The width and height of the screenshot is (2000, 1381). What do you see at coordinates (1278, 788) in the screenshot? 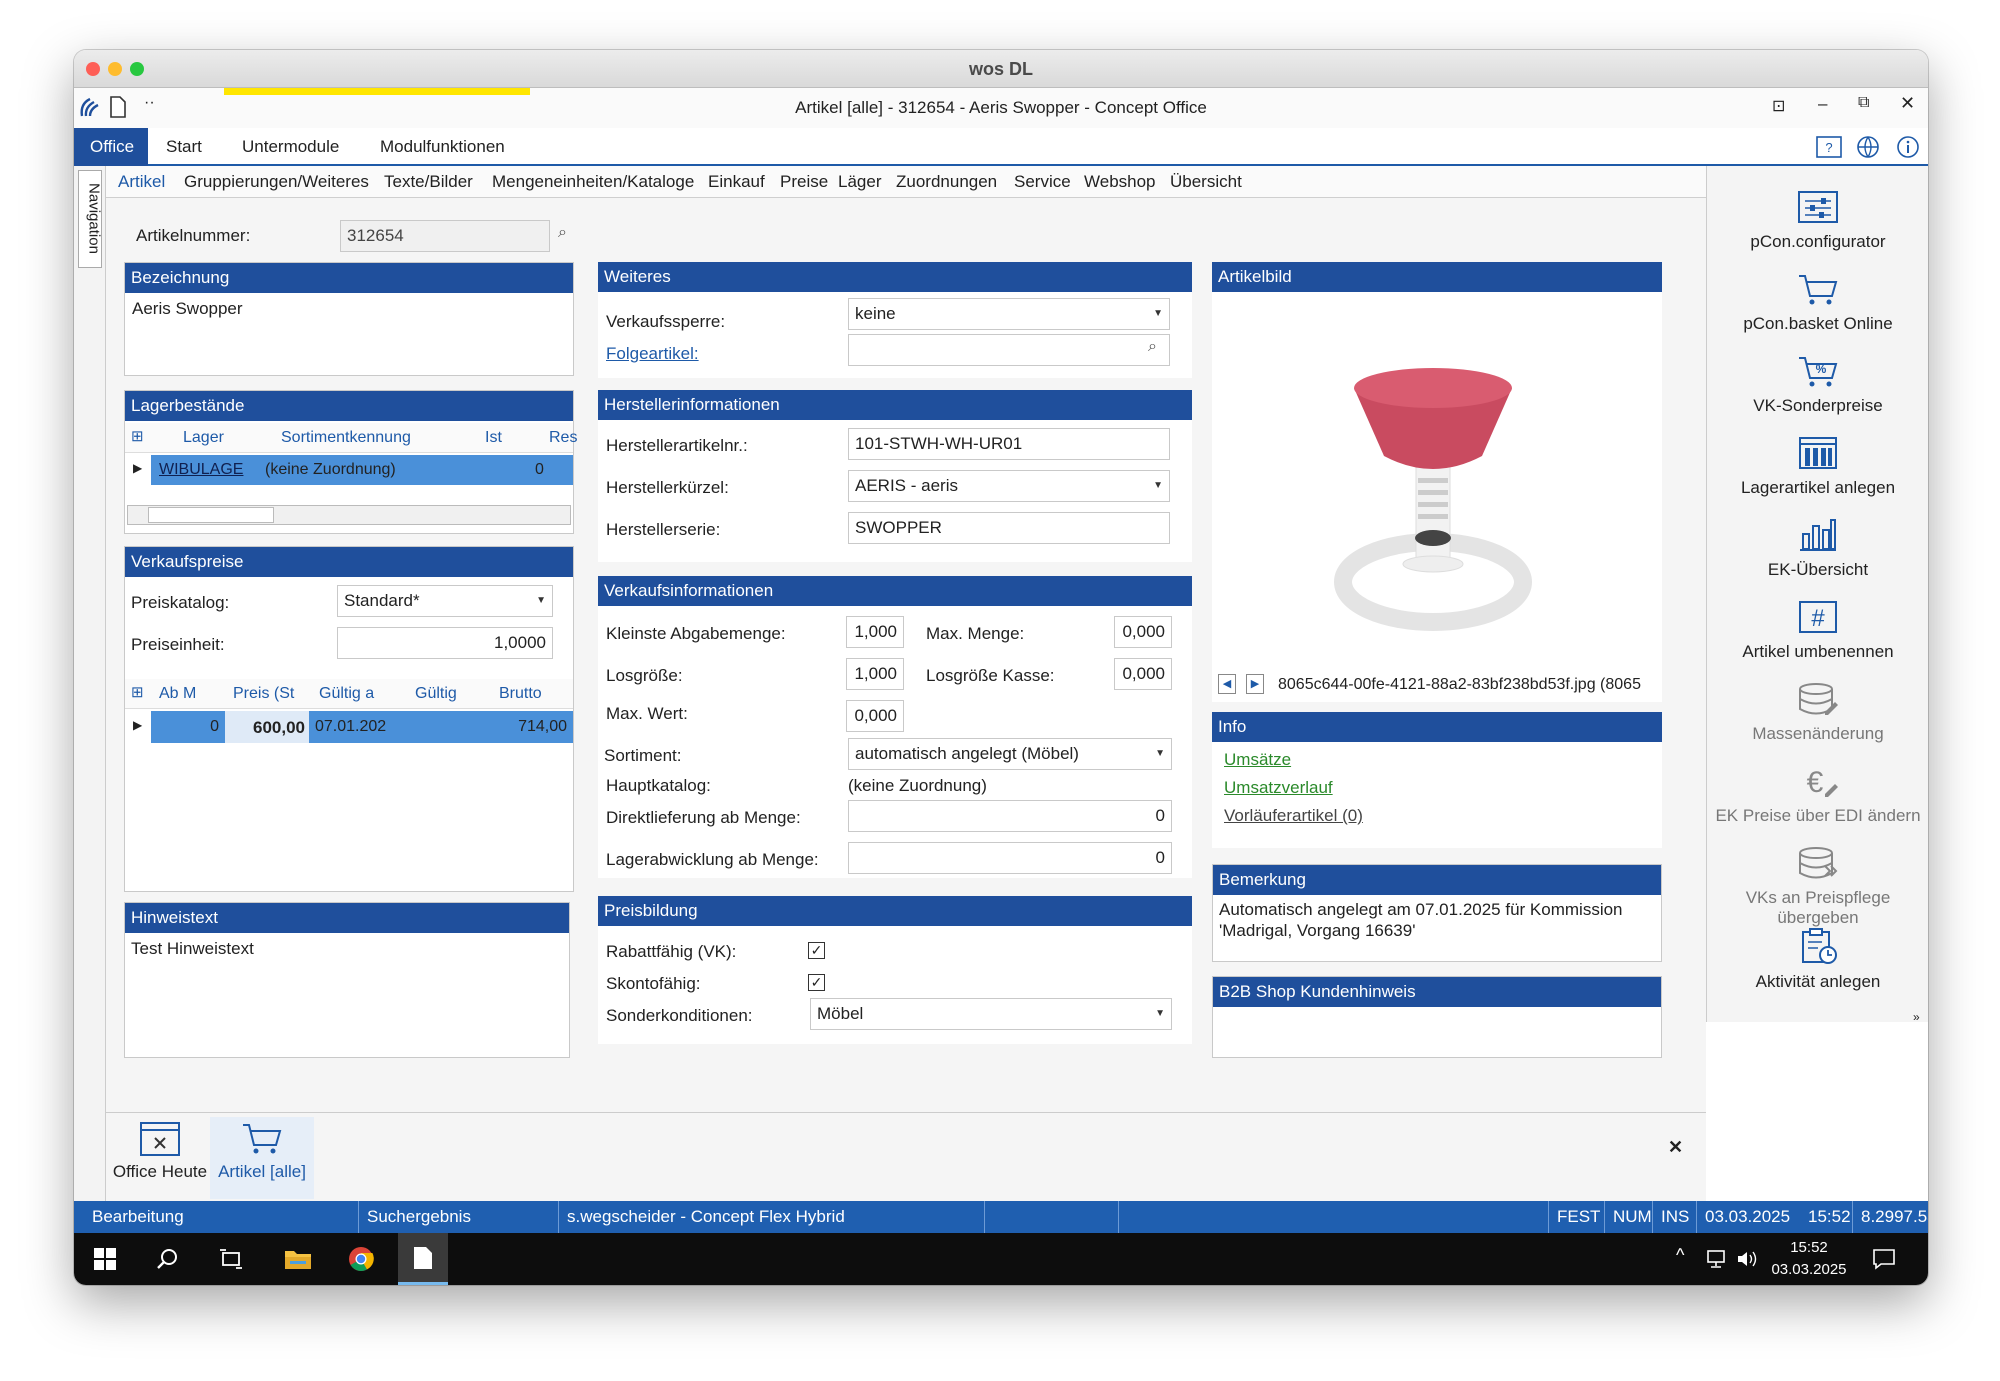
I see `umsatzverlauf-link: Umsatzverlauf` at bounding box center [1278, 788].